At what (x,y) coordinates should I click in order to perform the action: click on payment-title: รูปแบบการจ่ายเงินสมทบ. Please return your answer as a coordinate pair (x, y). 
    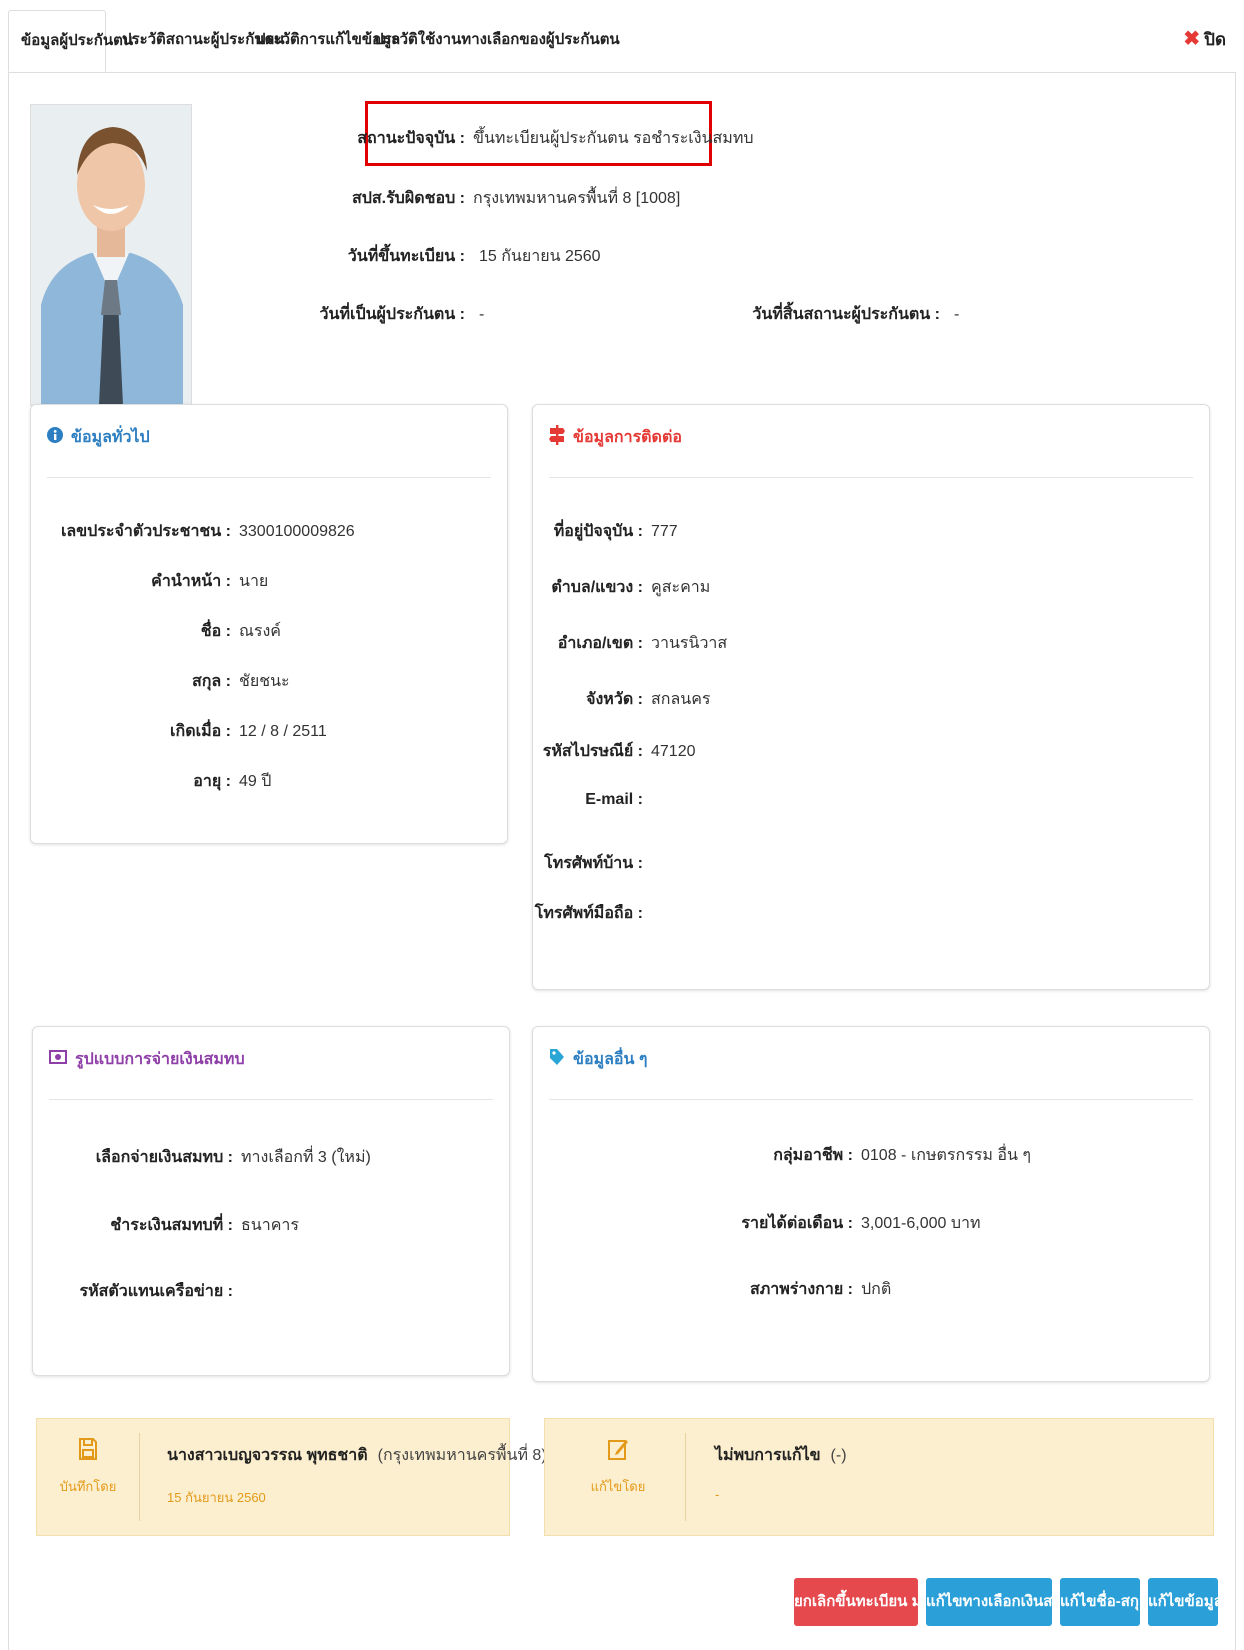
    Looking at the image, I should click on (147, 1059).